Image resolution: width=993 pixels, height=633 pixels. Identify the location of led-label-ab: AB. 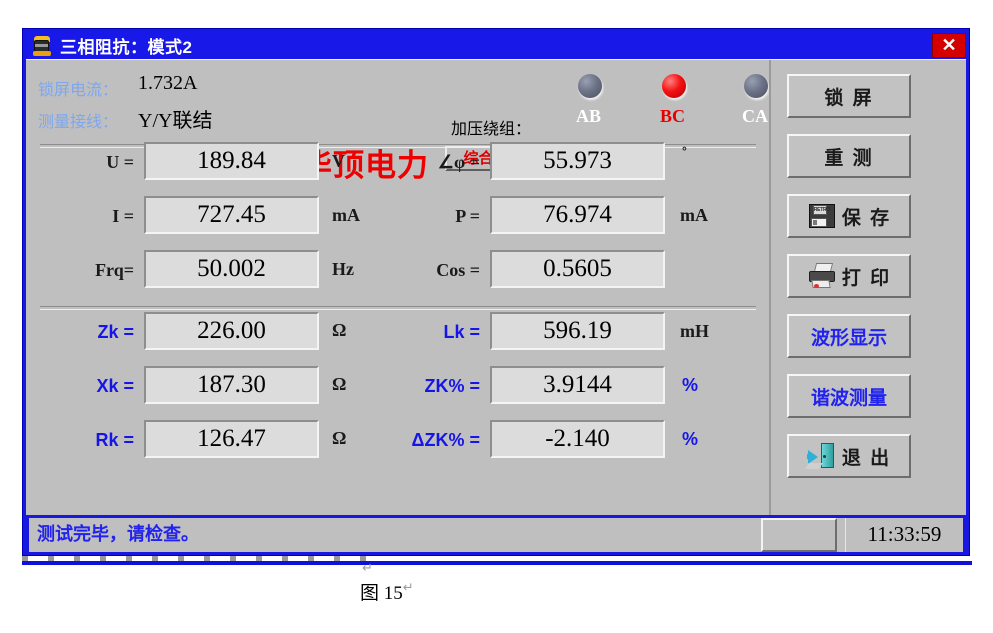
(589, 116).